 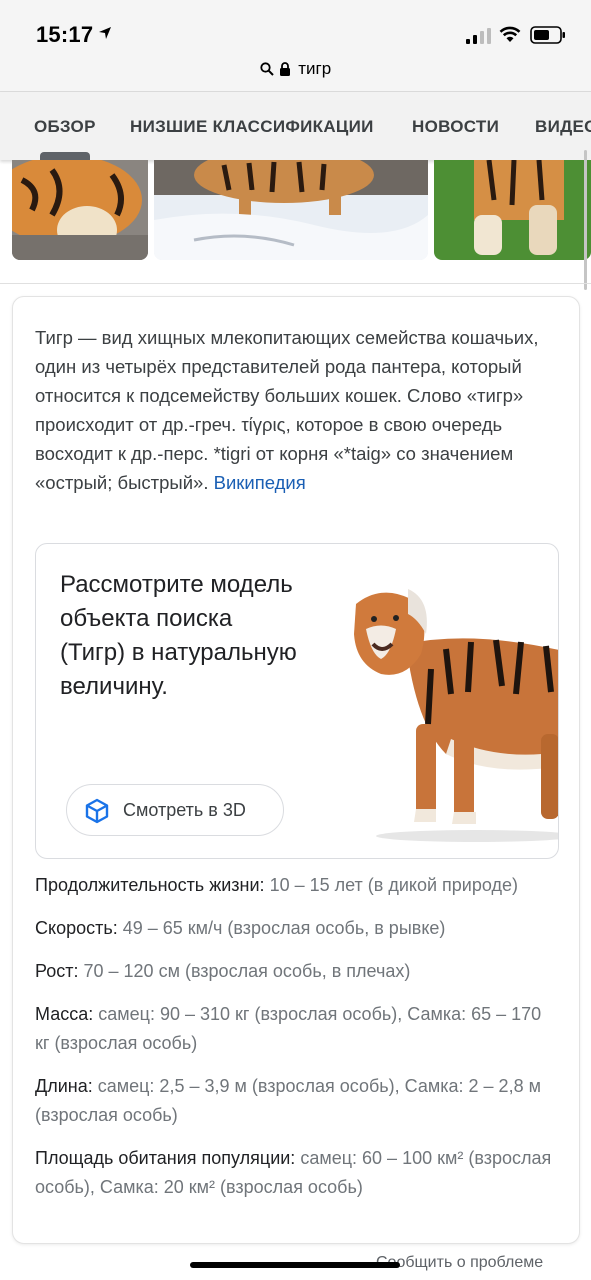 I want to click on tiger-3d-model-preview, so click(x=456, y=715).